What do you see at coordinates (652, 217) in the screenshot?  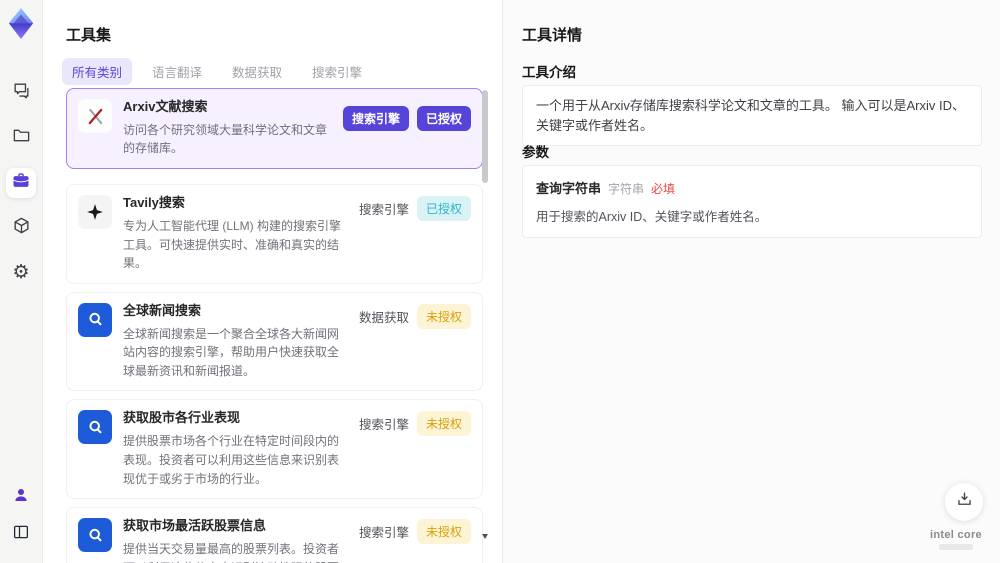 I see `param-description: 用于搜索的Arxiv ID、关键字或作者姓名。` at bounding box center [652, 217].